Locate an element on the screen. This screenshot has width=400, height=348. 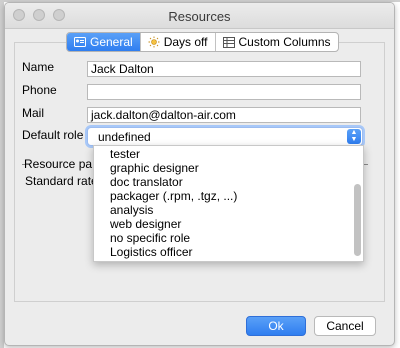
tab-bar: General Days off Custom Columns is located at coordinates (202, 42).